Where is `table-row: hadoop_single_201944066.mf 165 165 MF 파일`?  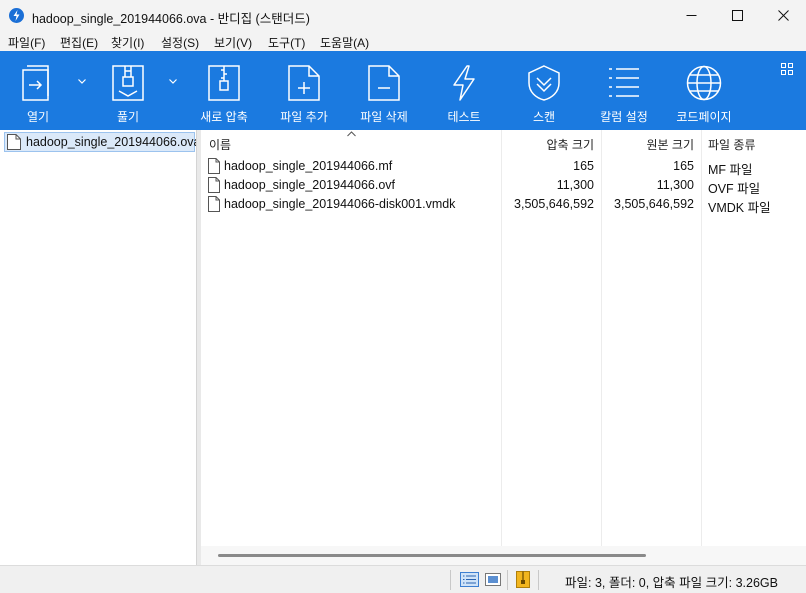
table-row: hadoop_single_201944066.mf 165 165 MF 파일 is located at coordinates (503, 167).